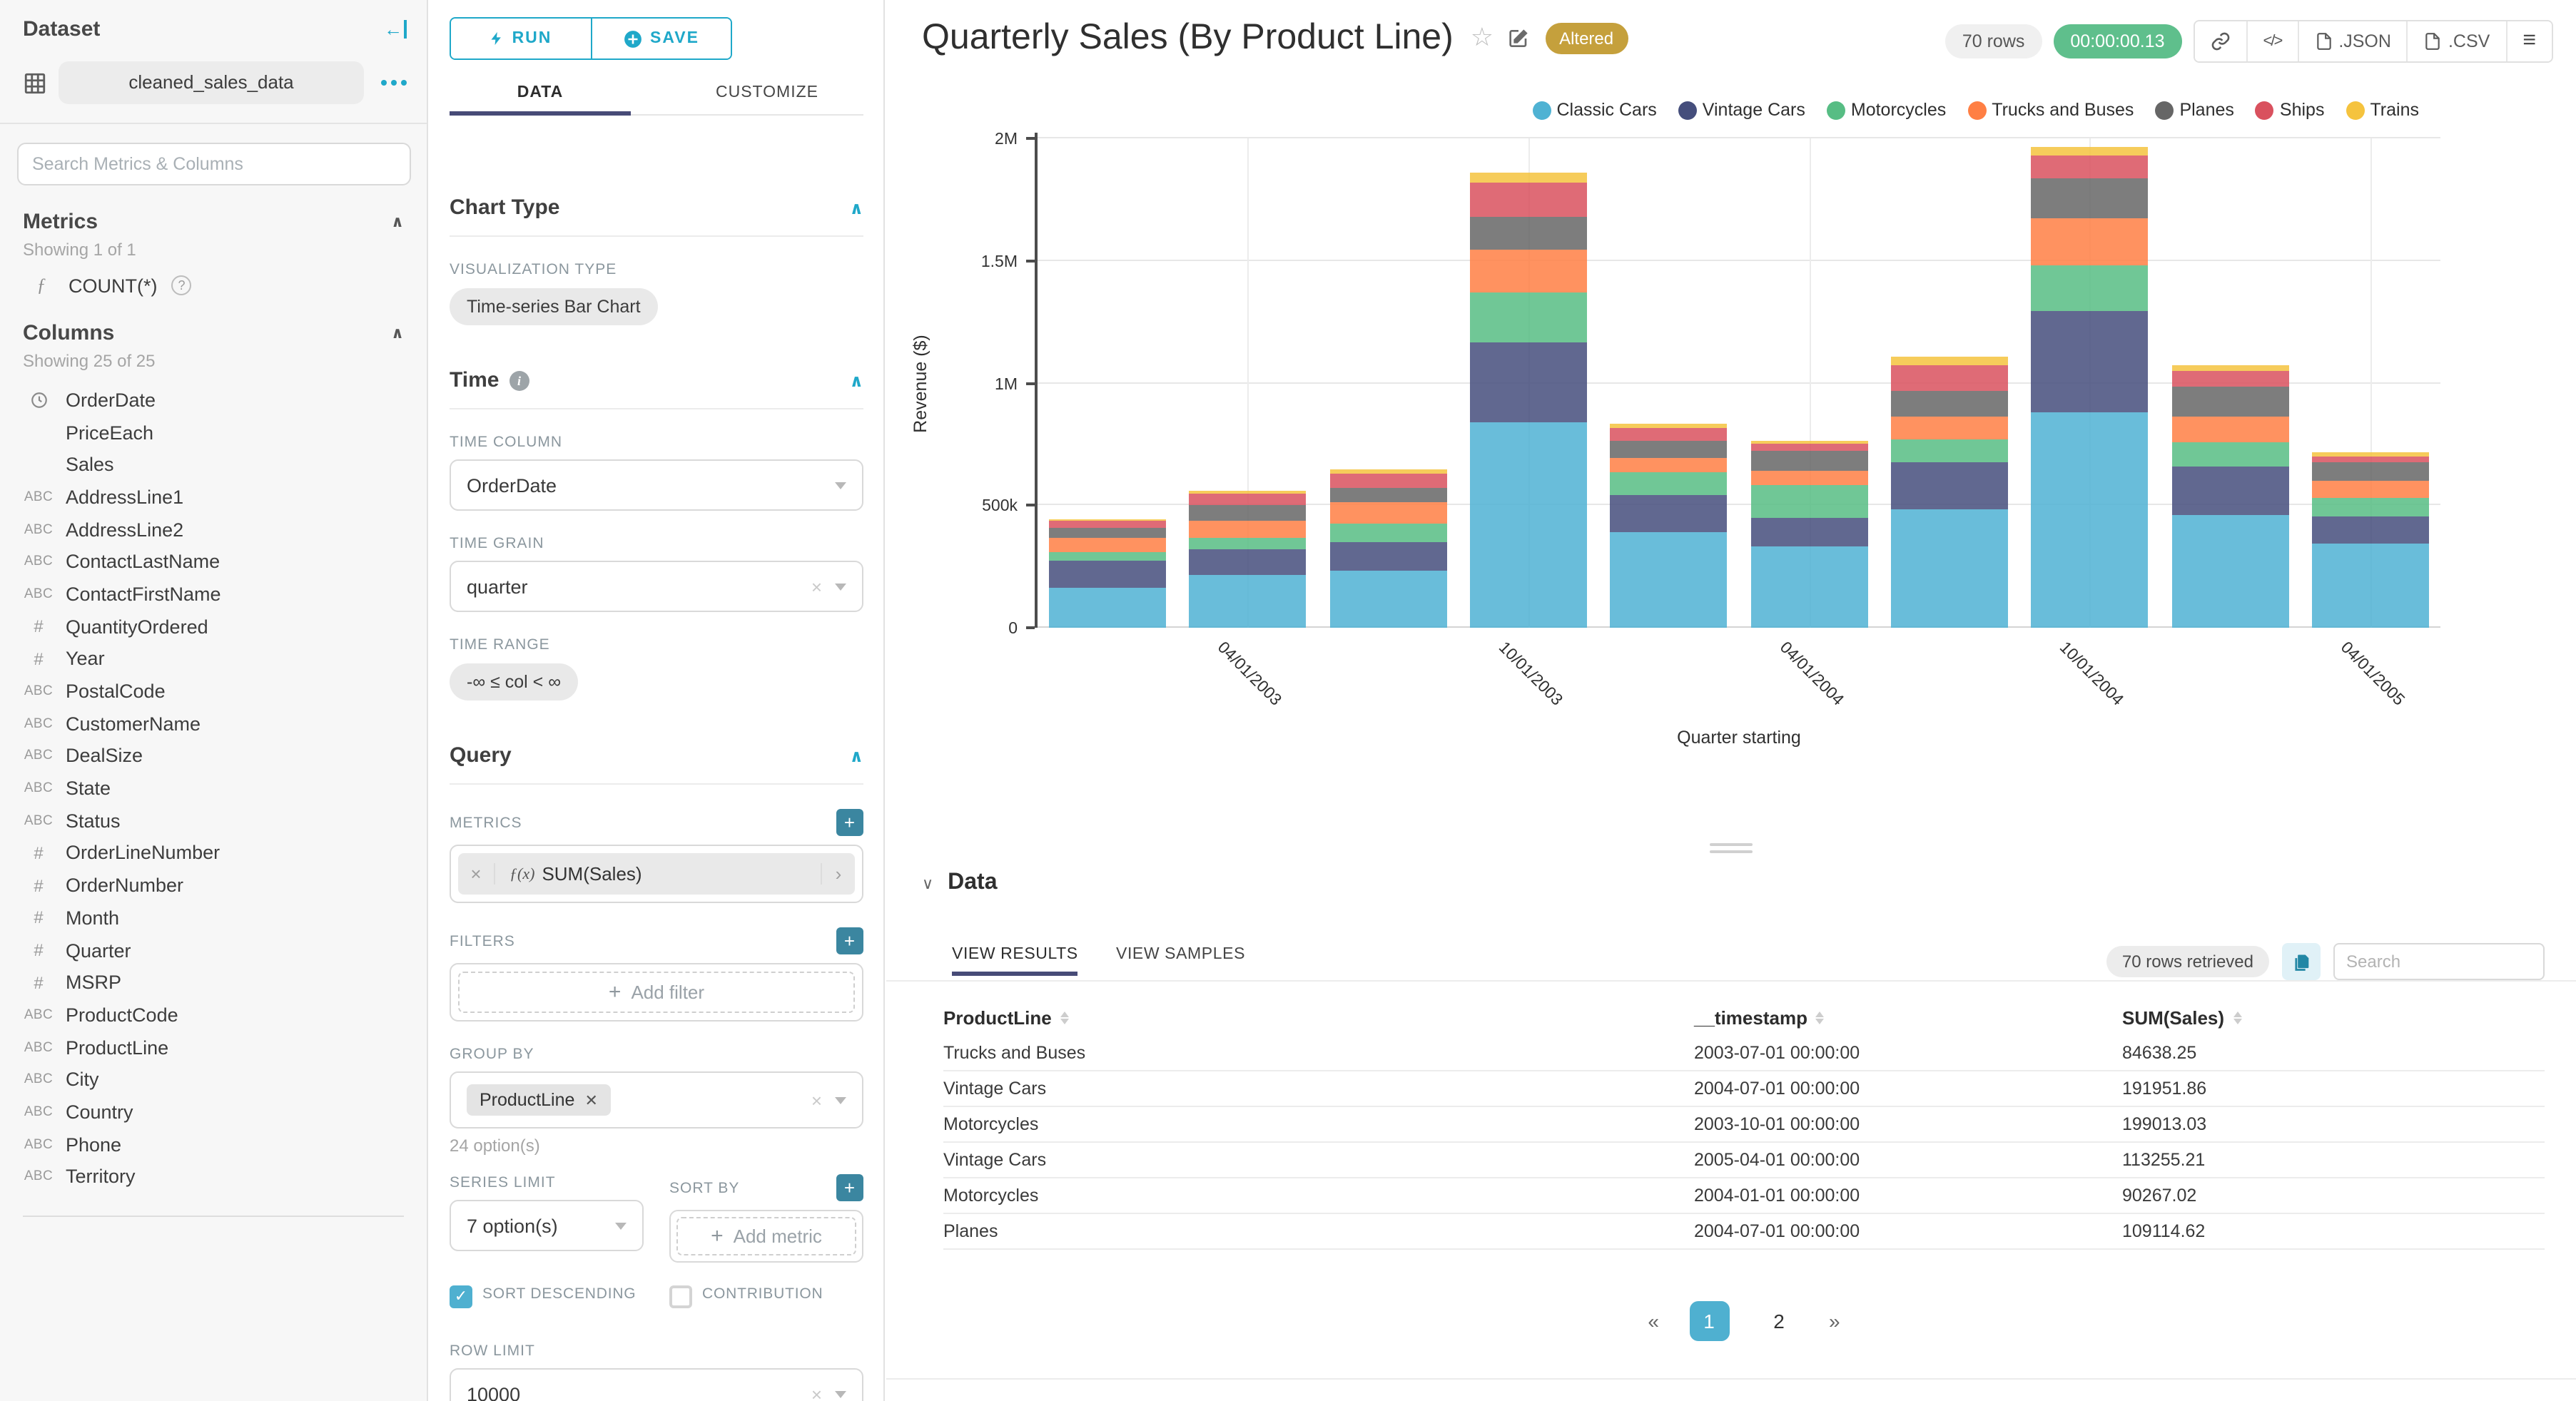 The width and height of the screenshot is (2576, 1401). Describe the element at coordinates (1731, 850) in the screenshot. I see `panel-resize-handle` at that location.